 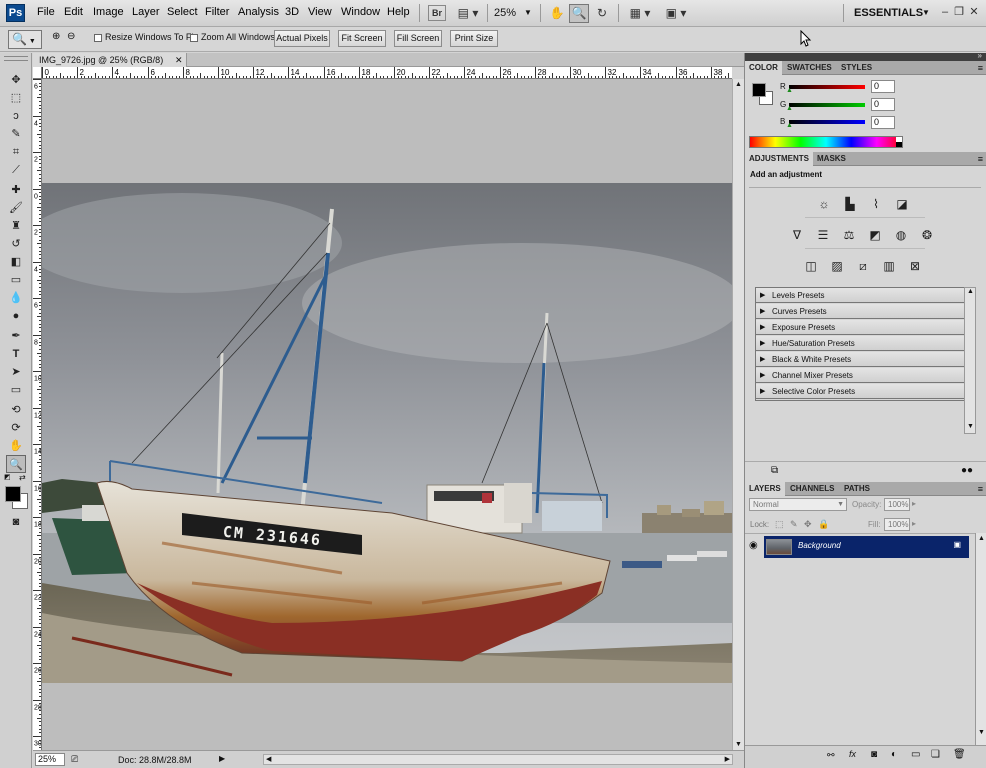 I want to click on tab-color: COLOR, so click(x=763, y=68).